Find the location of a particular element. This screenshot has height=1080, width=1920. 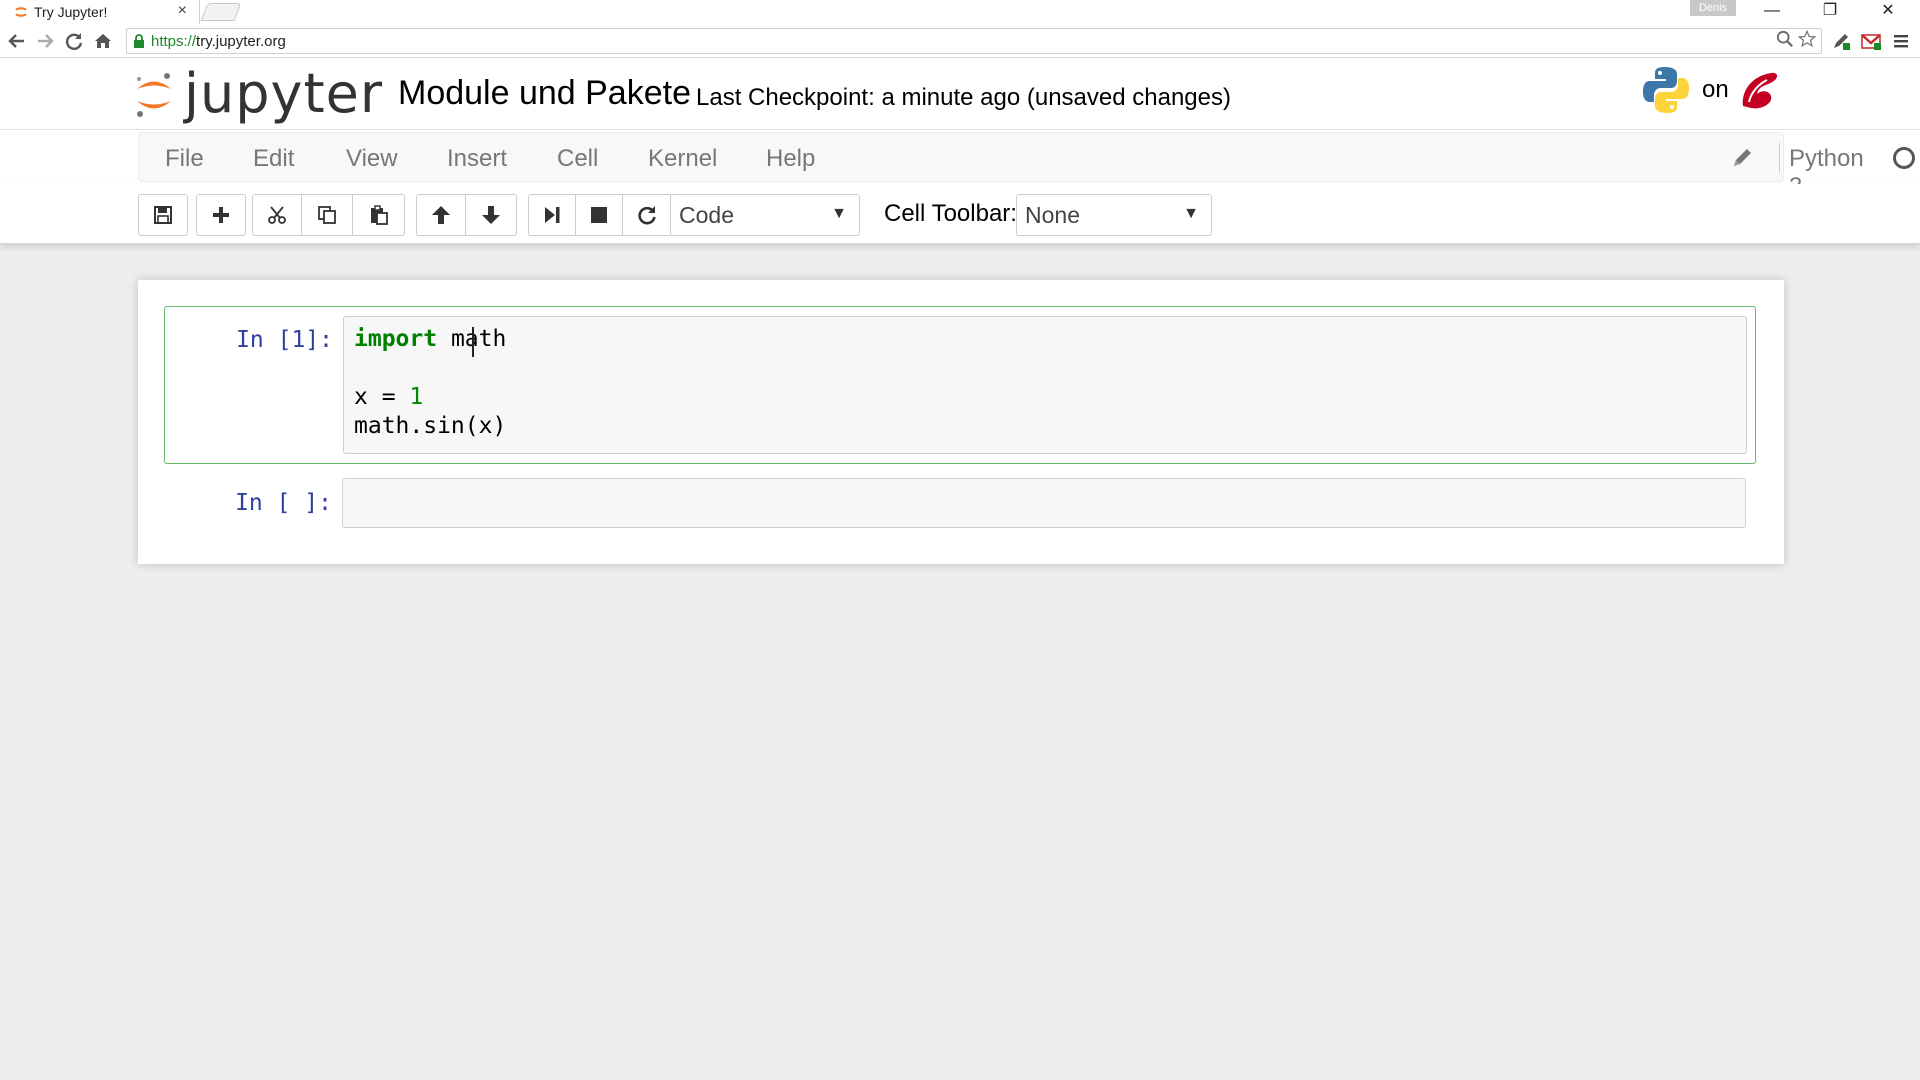

cell-toolbar-label: Cell Toolbar: is located at coordinates (950, 213).